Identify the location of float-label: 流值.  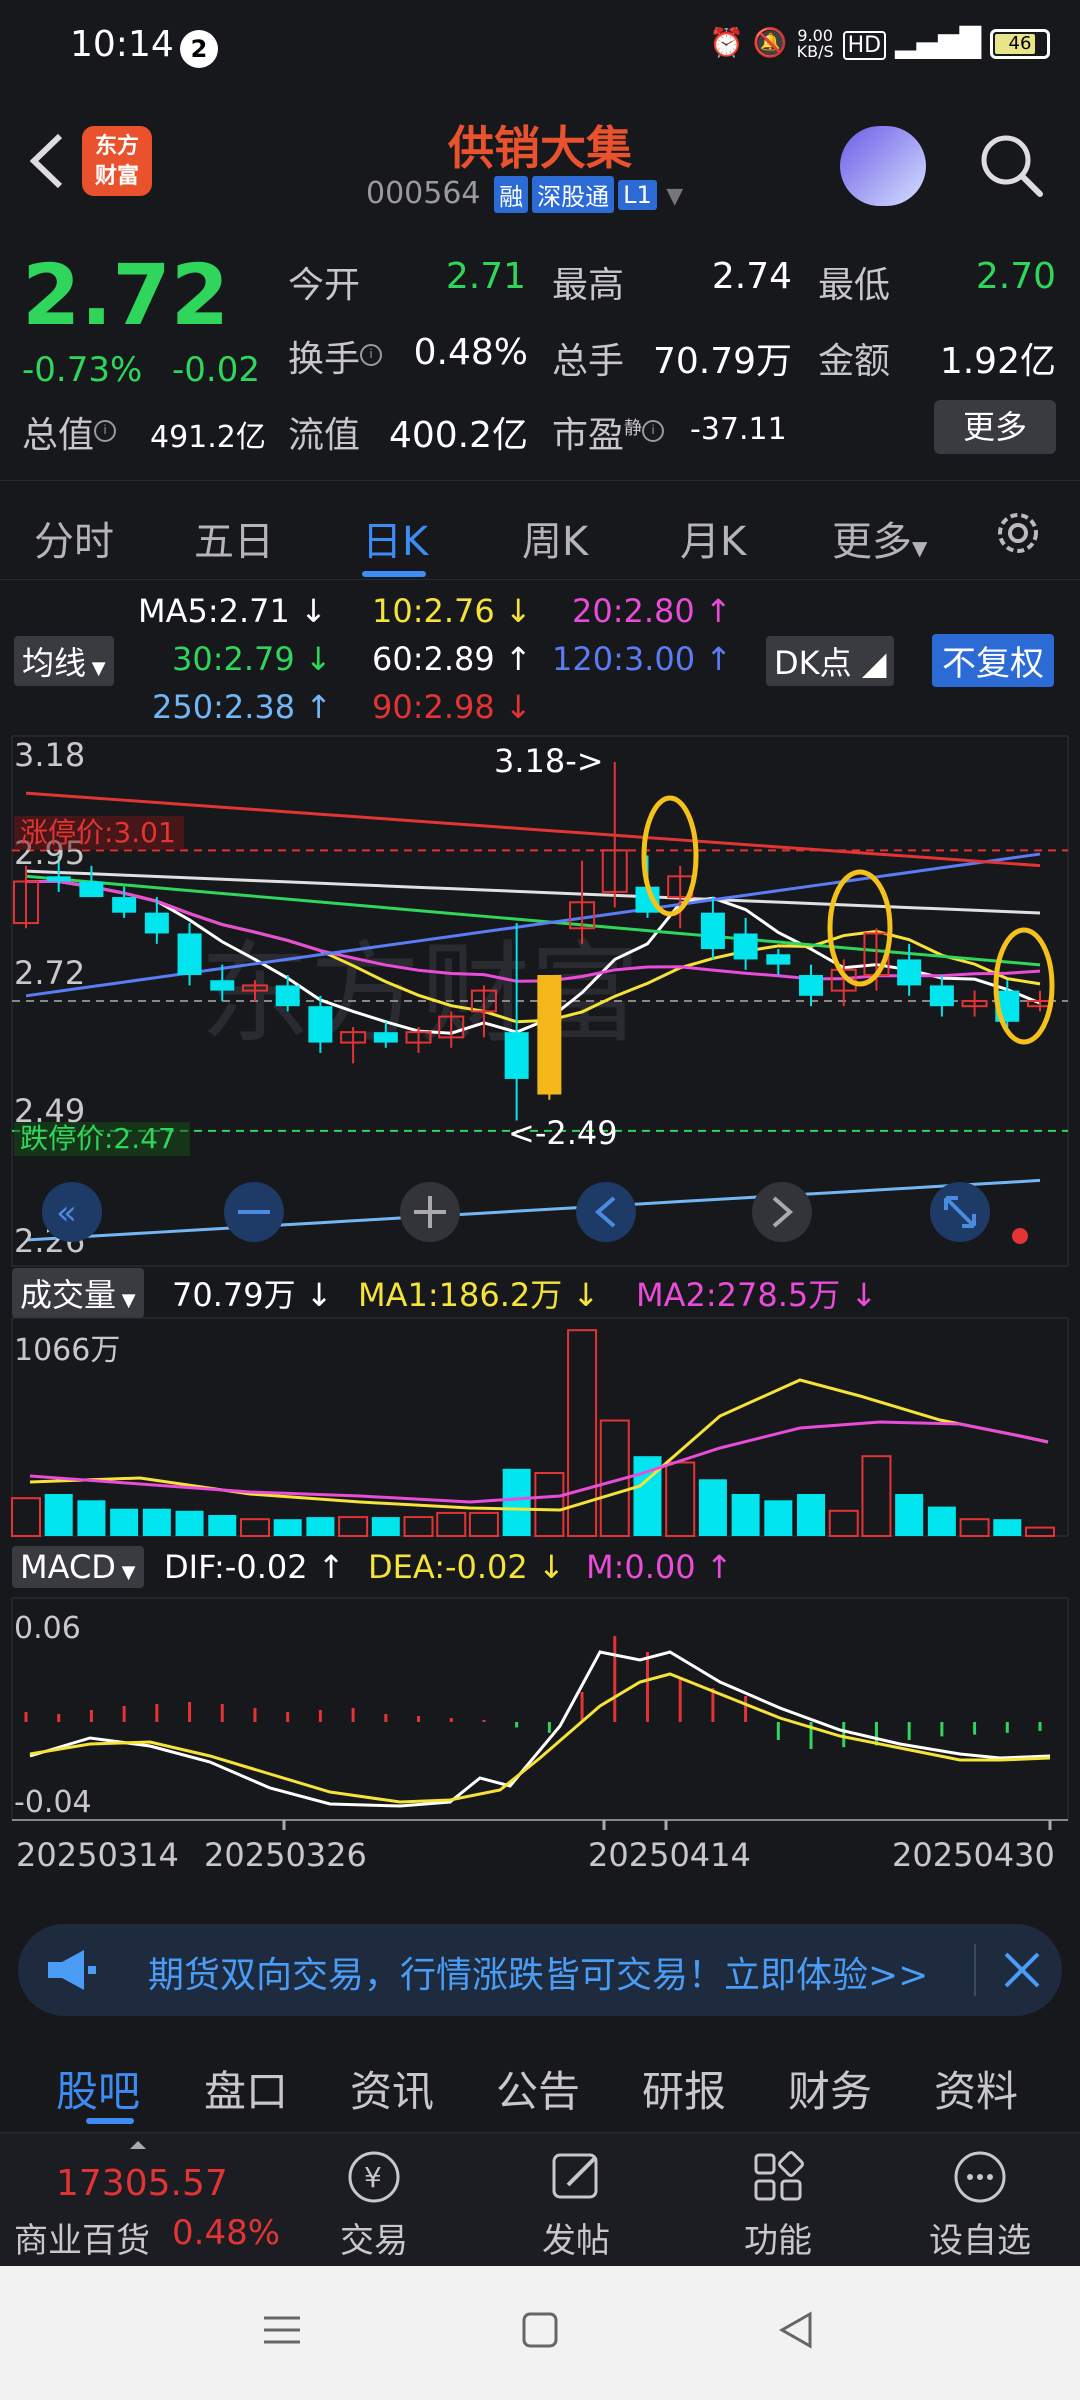
(324, 435).